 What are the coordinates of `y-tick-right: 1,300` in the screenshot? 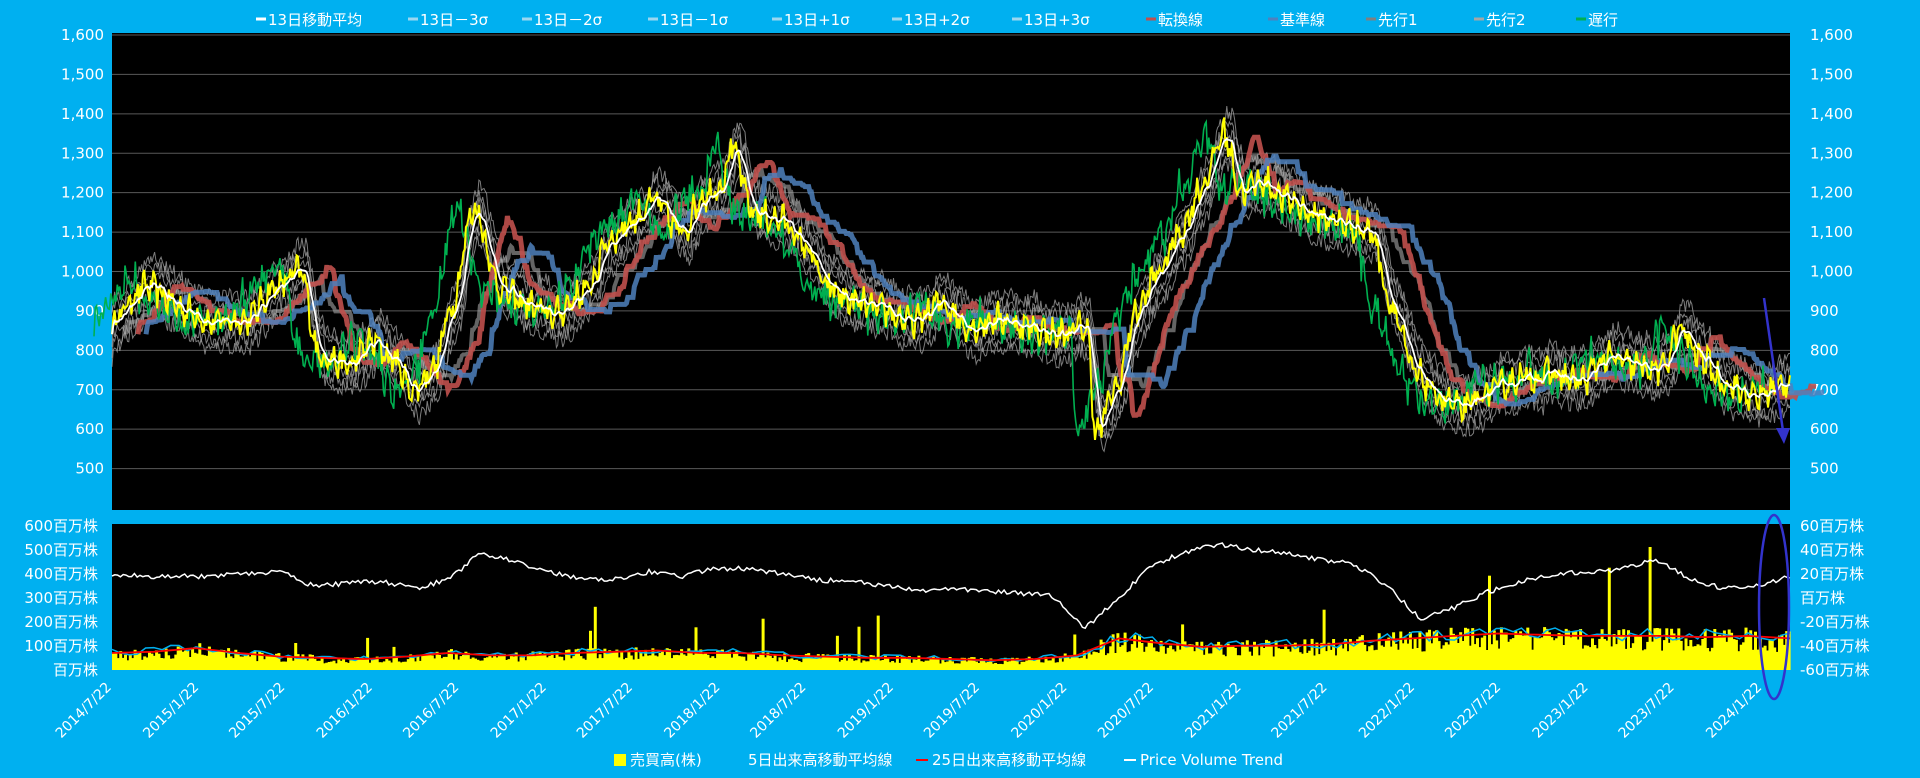 It's located at (1831, 153).